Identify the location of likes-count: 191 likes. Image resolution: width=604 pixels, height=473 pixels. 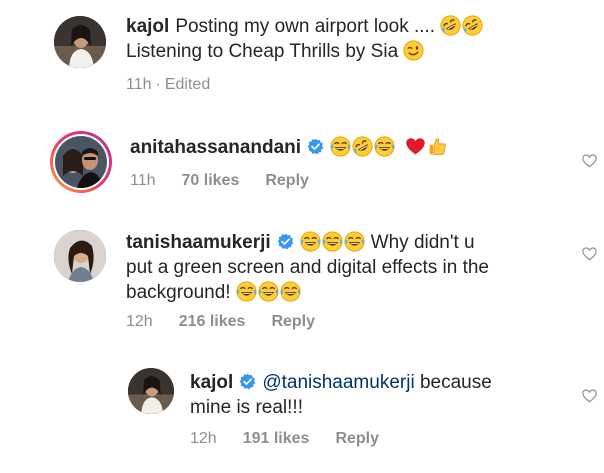
(276, 438).